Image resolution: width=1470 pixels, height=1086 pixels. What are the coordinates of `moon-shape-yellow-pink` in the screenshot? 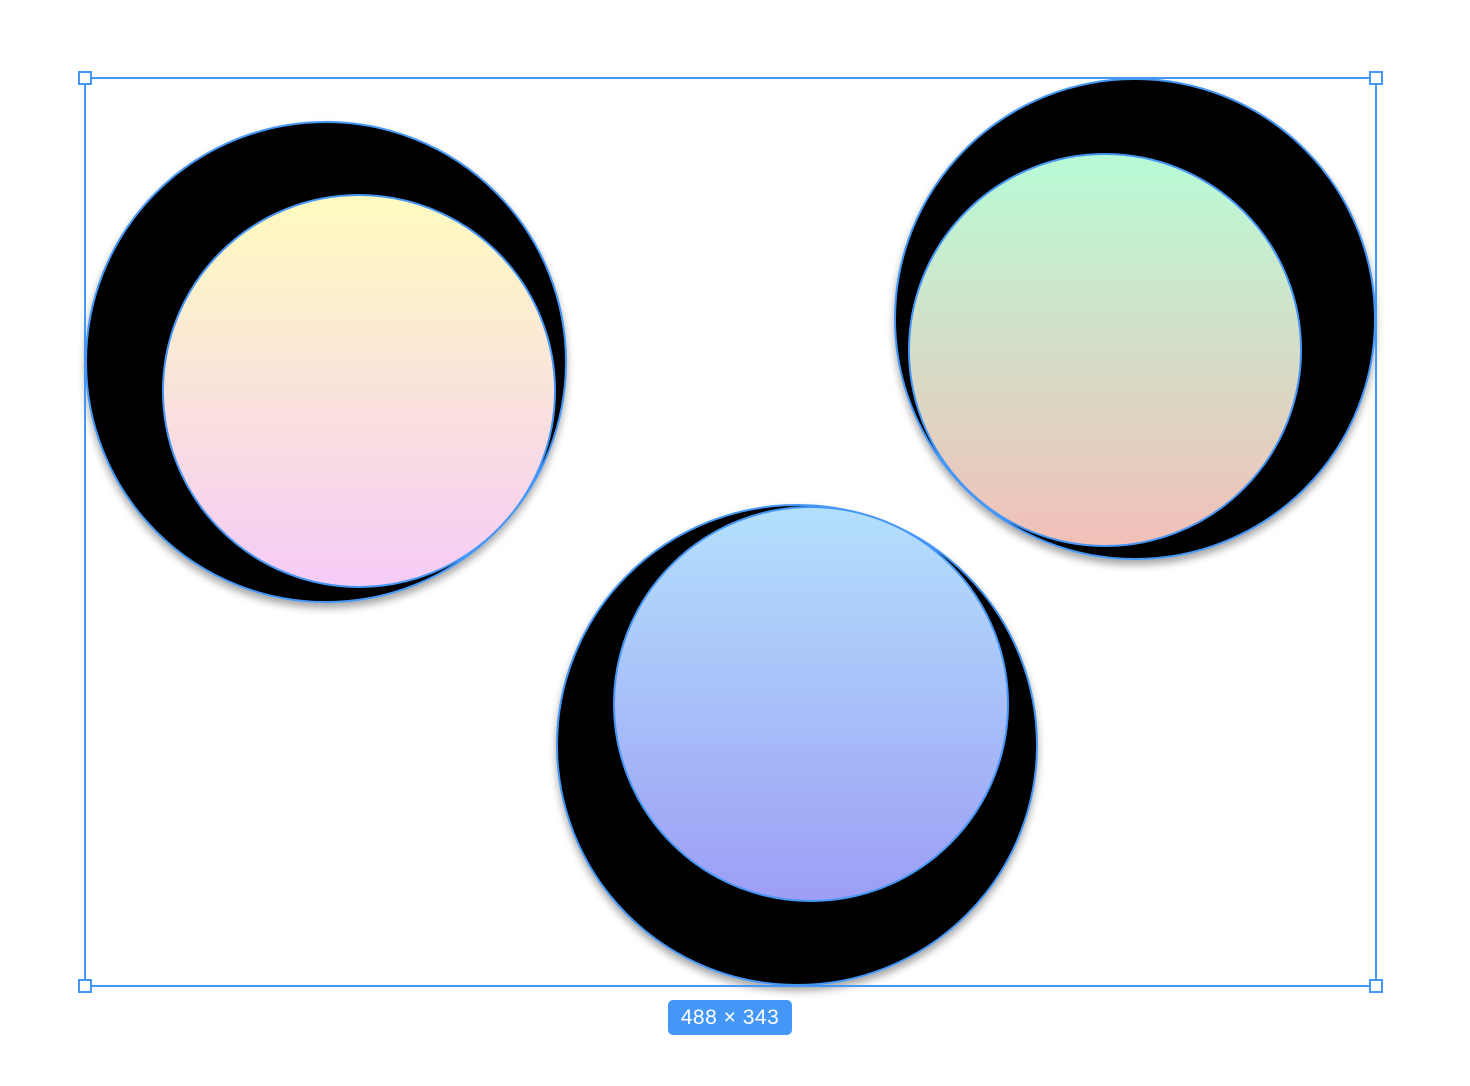 It's located at (326, 362).